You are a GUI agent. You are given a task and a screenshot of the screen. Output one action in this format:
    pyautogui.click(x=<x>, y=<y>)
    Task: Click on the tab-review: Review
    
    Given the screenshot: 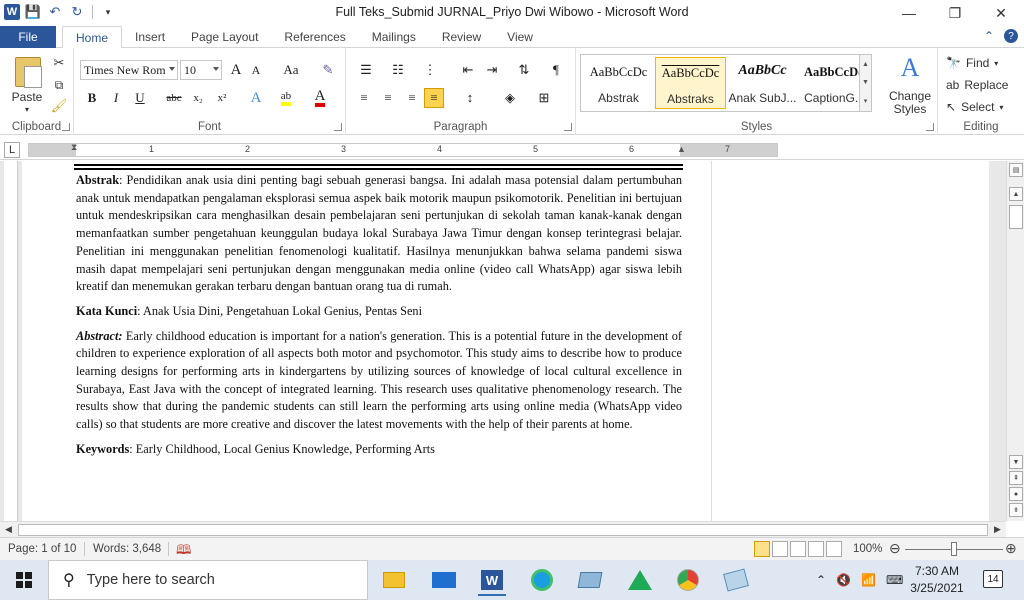 What is the action you would take?
    pyautogui.click(x=461, y=37)
    